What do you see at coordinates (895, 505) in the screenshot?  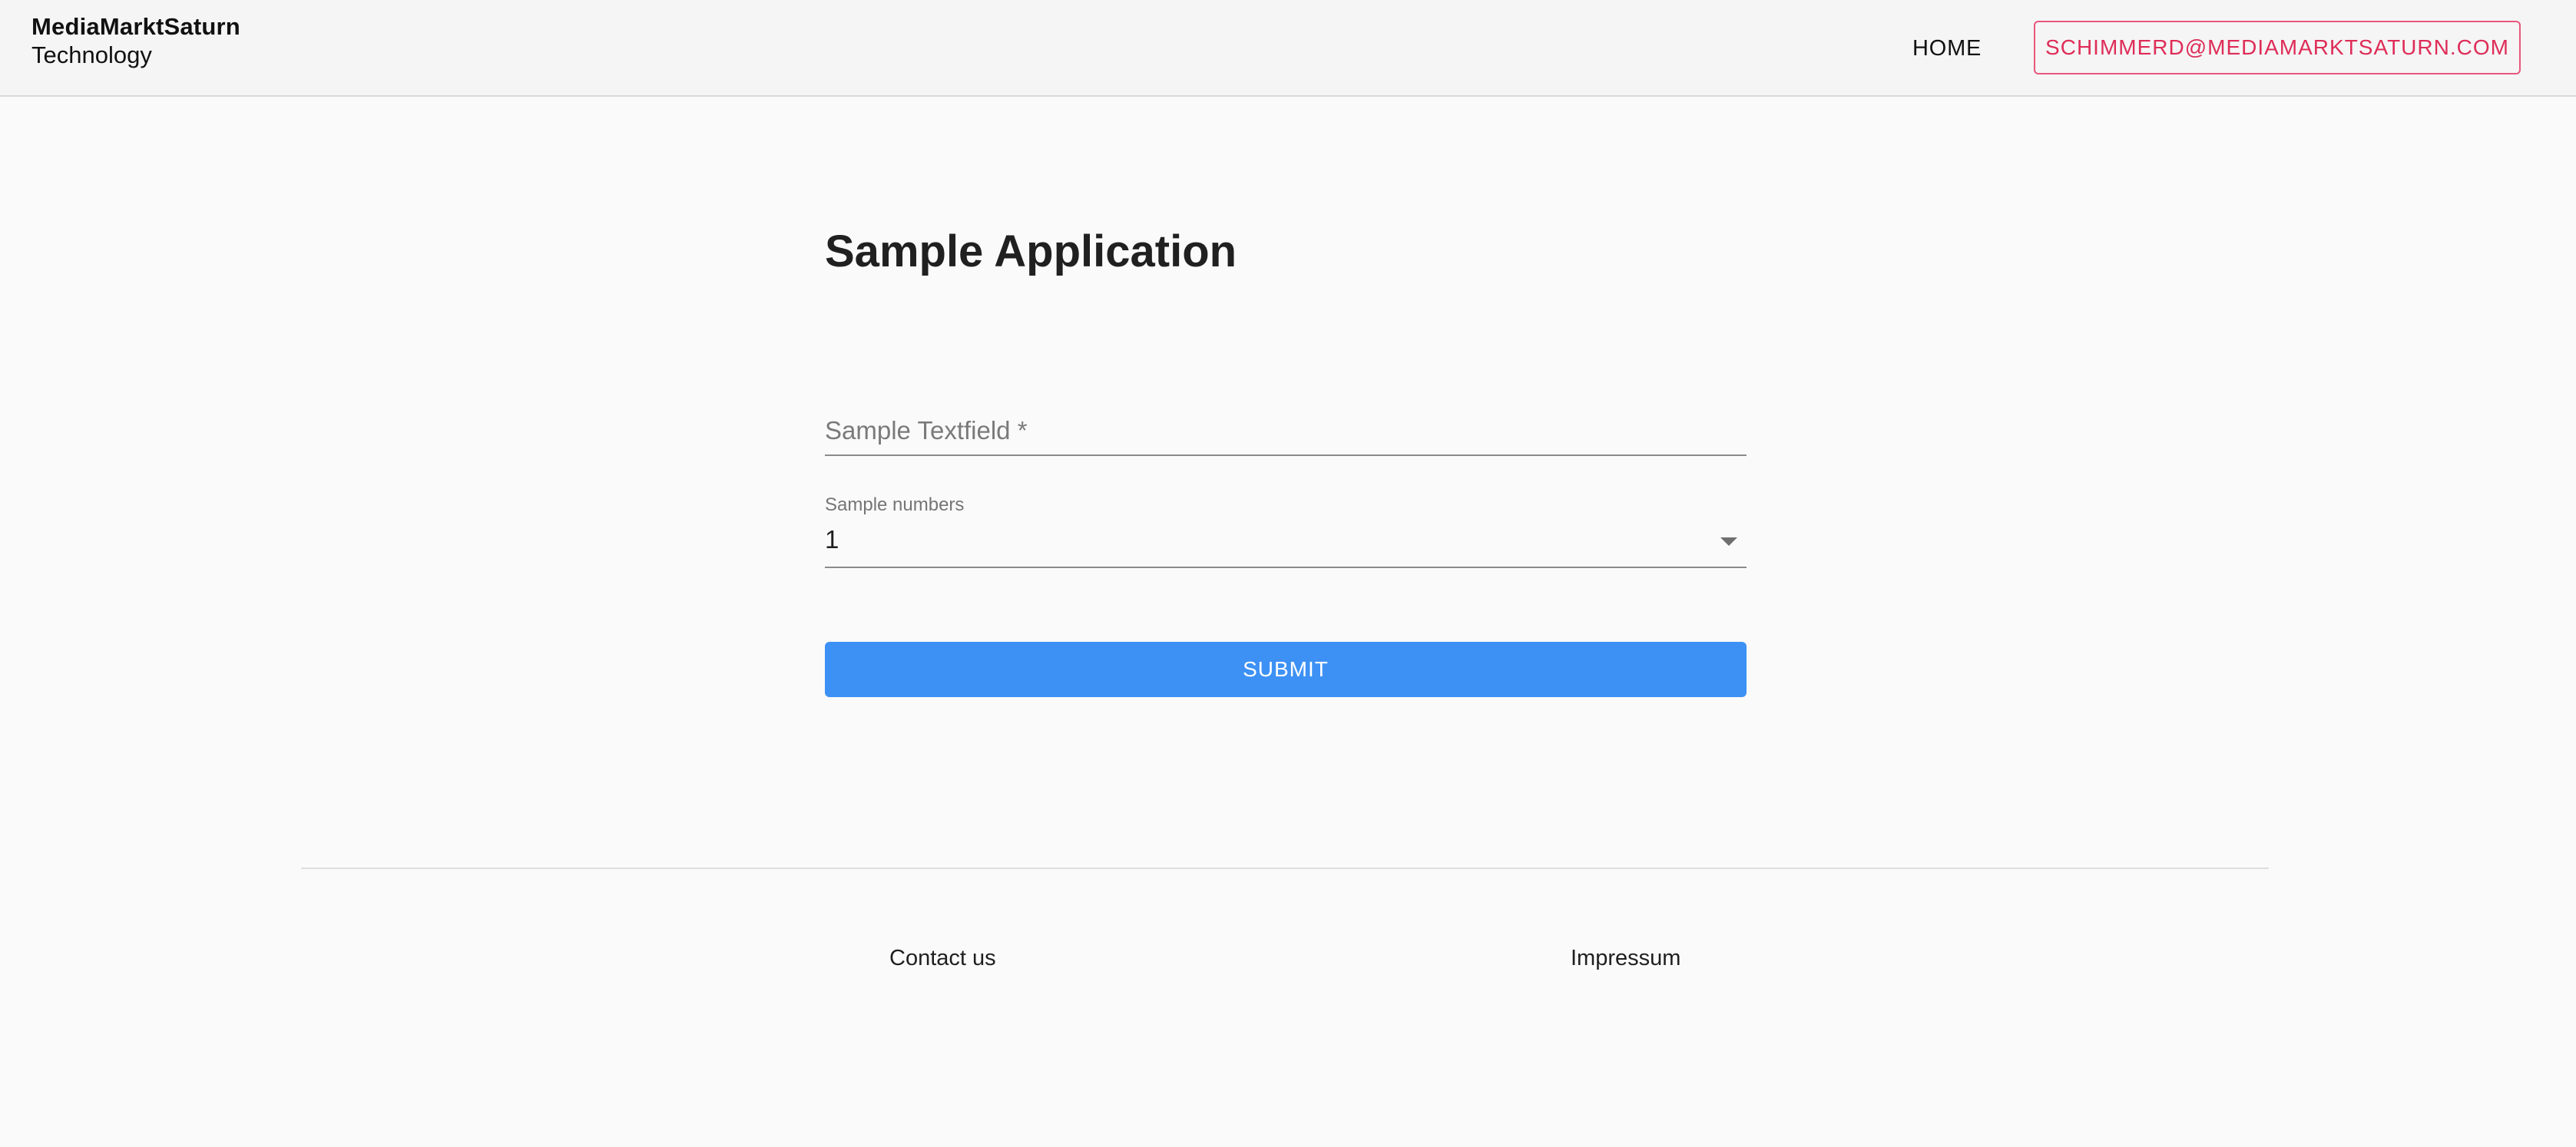 I see `sample-numbers-label: Sample numbers` at bounding box center [895, 505].